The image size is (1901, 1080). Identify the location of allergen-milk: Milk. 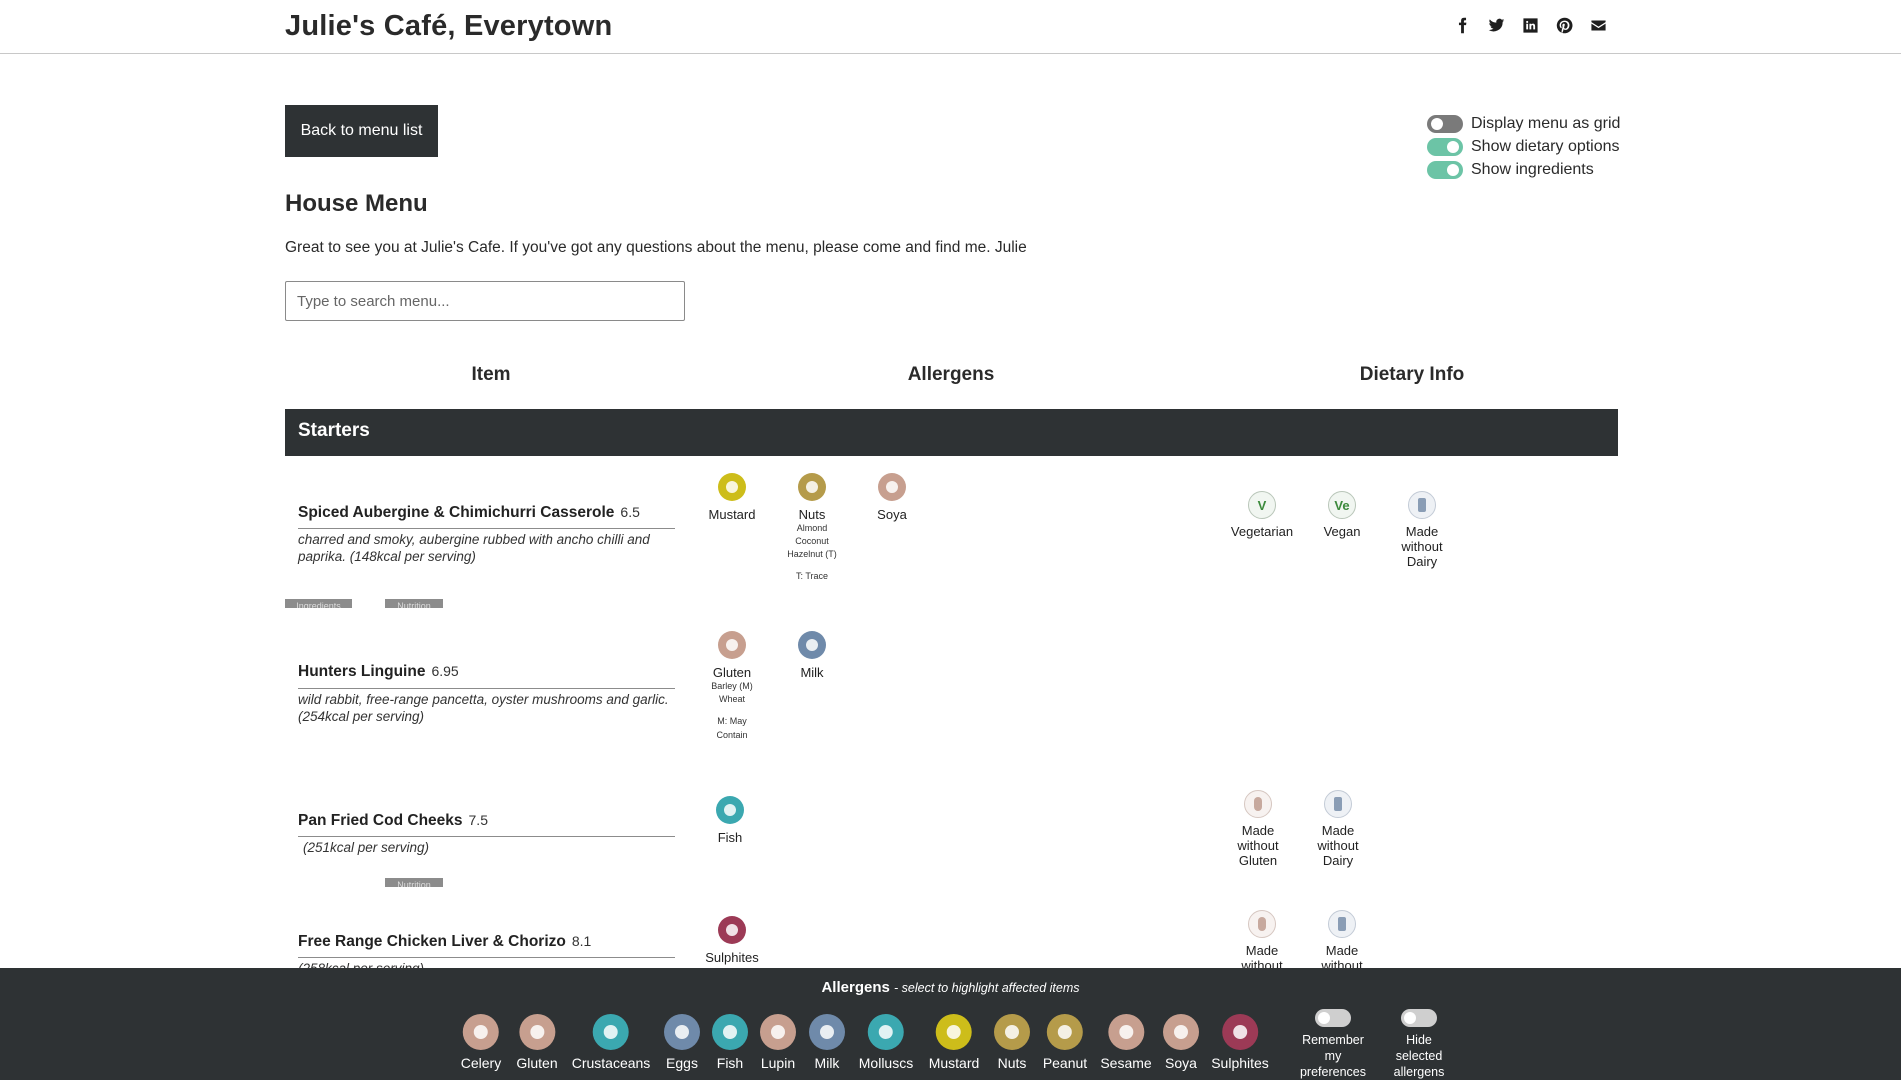
(812, 655).